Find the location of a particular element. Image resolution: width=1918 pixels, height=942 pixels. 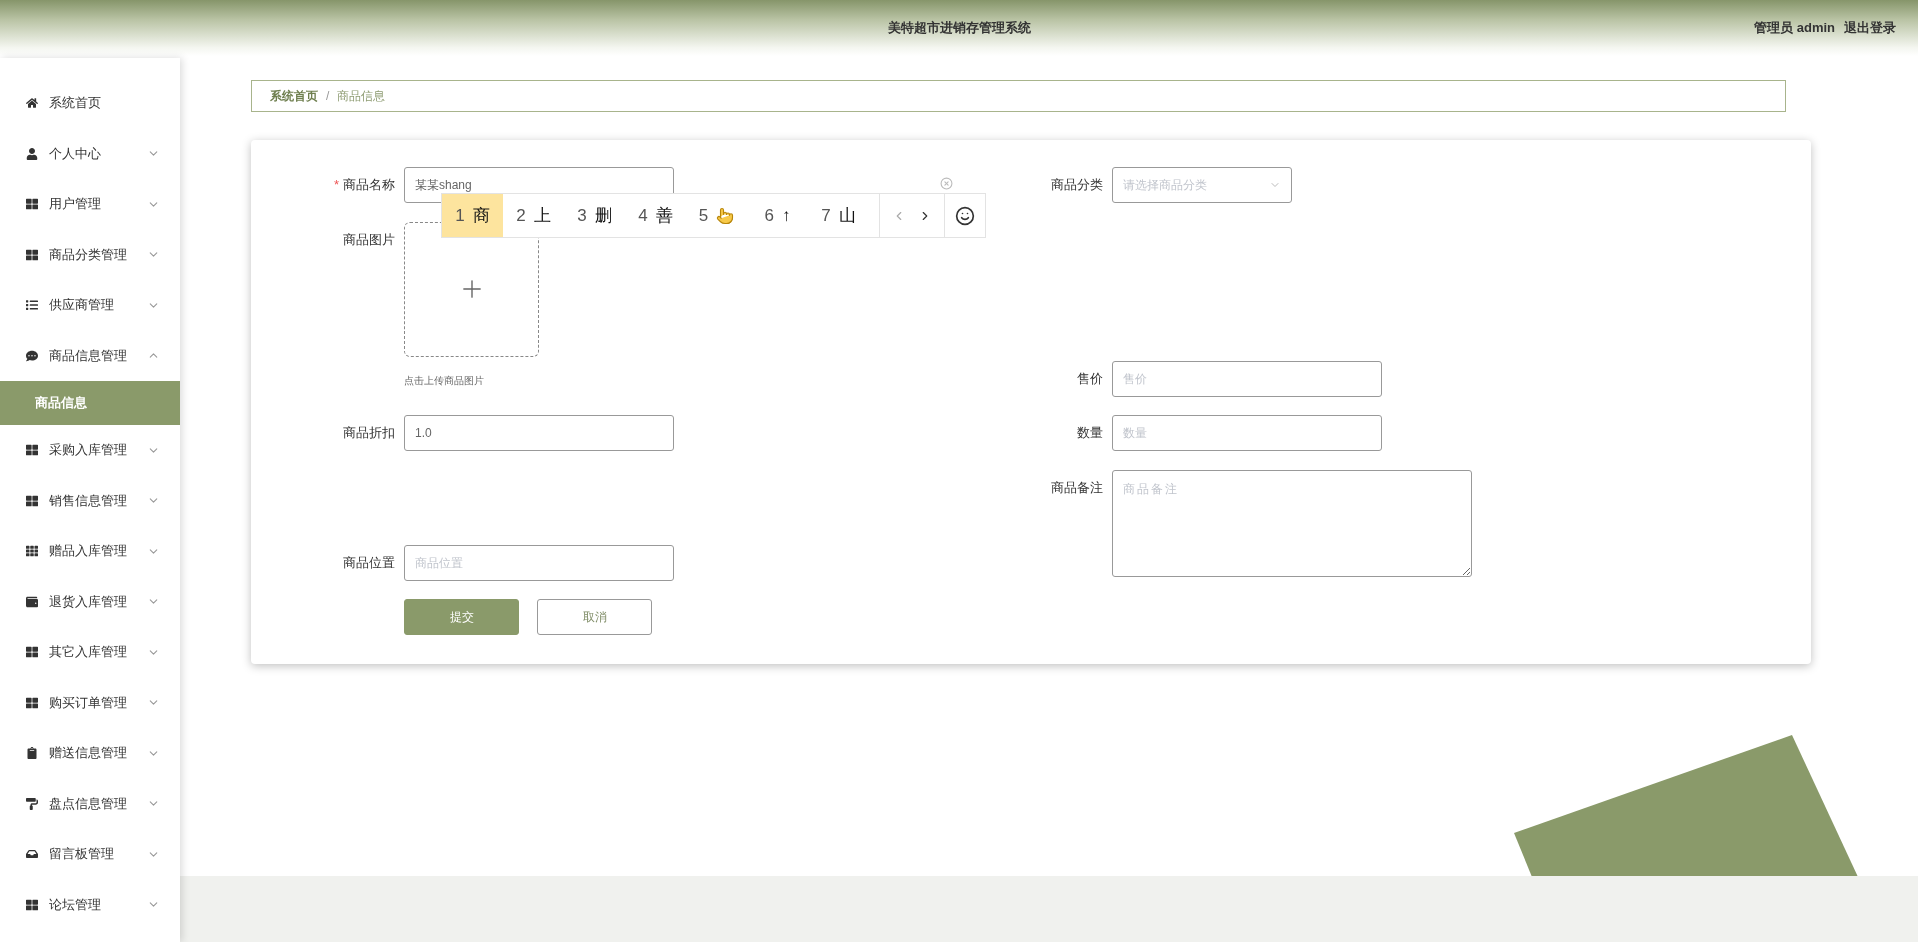

sidebar-item: 赠品入库管理 is located at coordinates (90, 551).